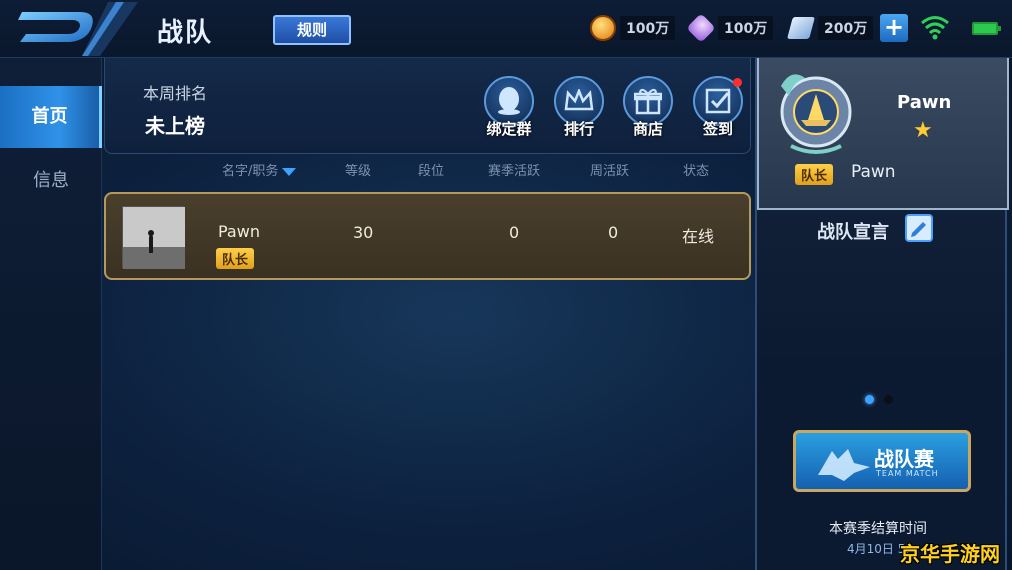 This screenshot has width=1012, height=570. I want to click on column-header-name: 名字/职务, so click(259, 169).